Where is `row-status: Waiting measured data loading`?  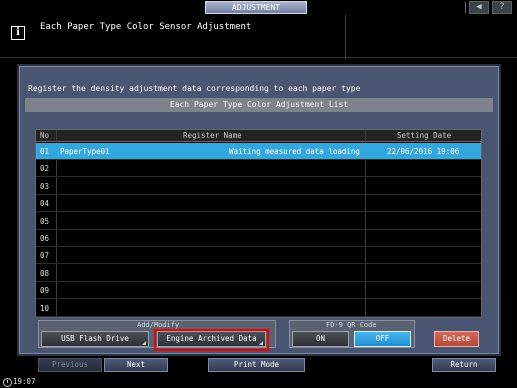
row-status: Waiting measured data loading is located at coordinates (294, 151).